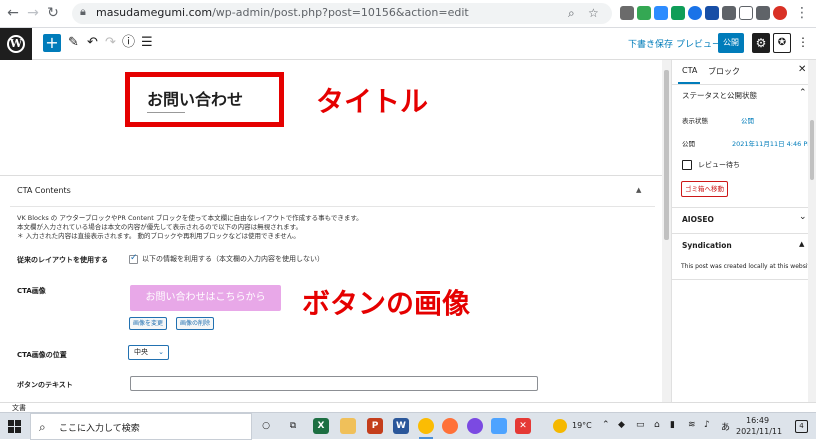 The width and height of the screenshot is (816, 440). Describe the element at coordinates (475, 426) in the screenshot. I see `app-icon` at that location.